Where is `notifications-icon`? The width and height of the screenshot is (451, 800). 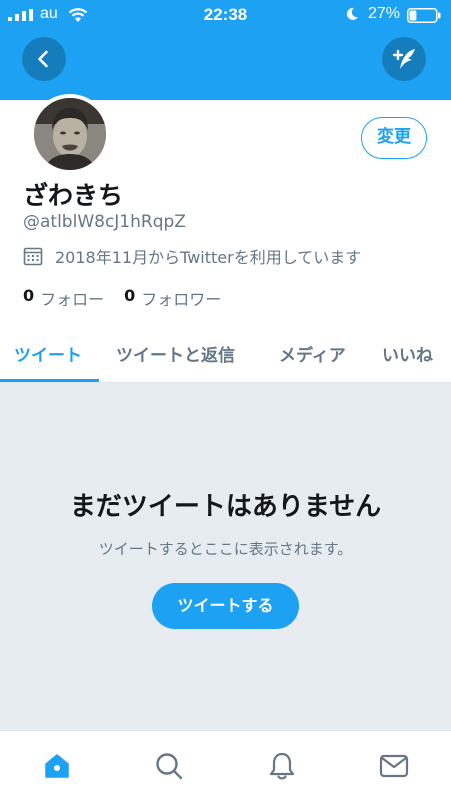
notifications-icon is located at coordinates (282, 766).